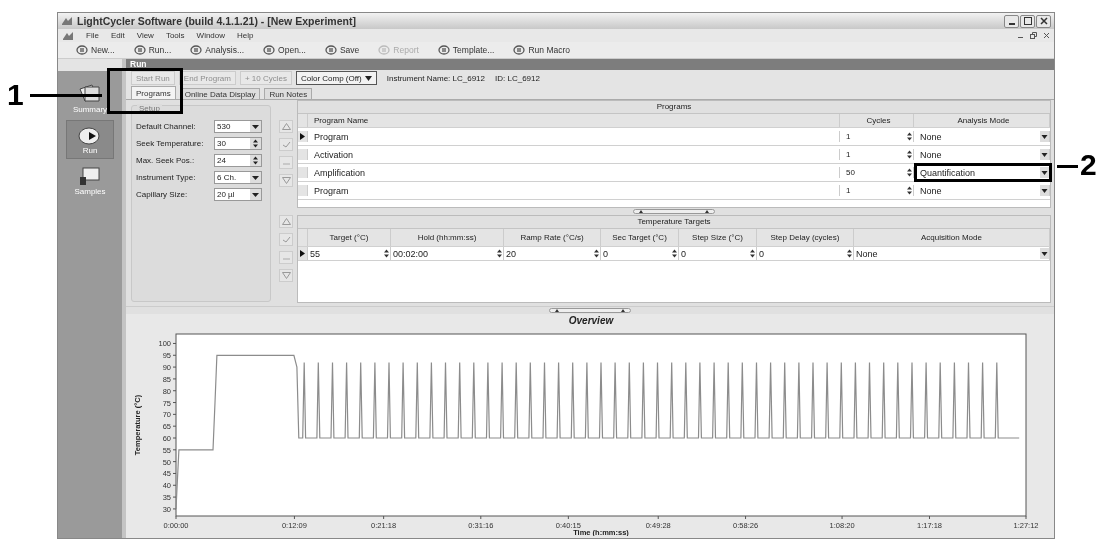  I want to click on menu-item: View, so click(145, 35).